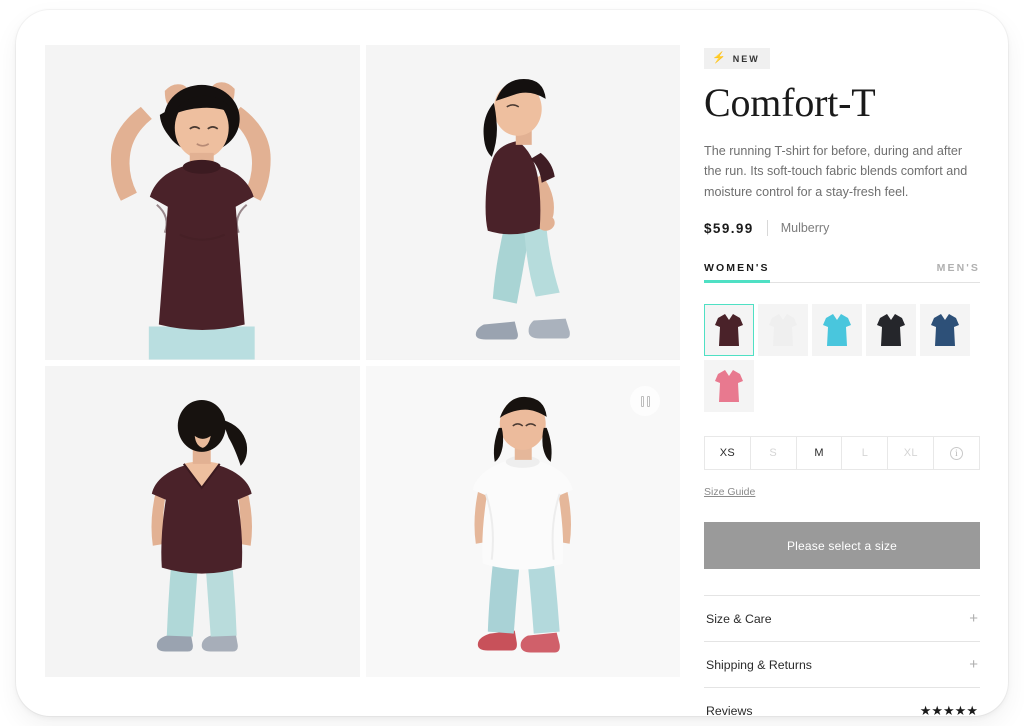 The image size is (1024, 726). Describe the element at coordinates (774, 453) in the screenshot. I see `size-option-s: S` at that location.